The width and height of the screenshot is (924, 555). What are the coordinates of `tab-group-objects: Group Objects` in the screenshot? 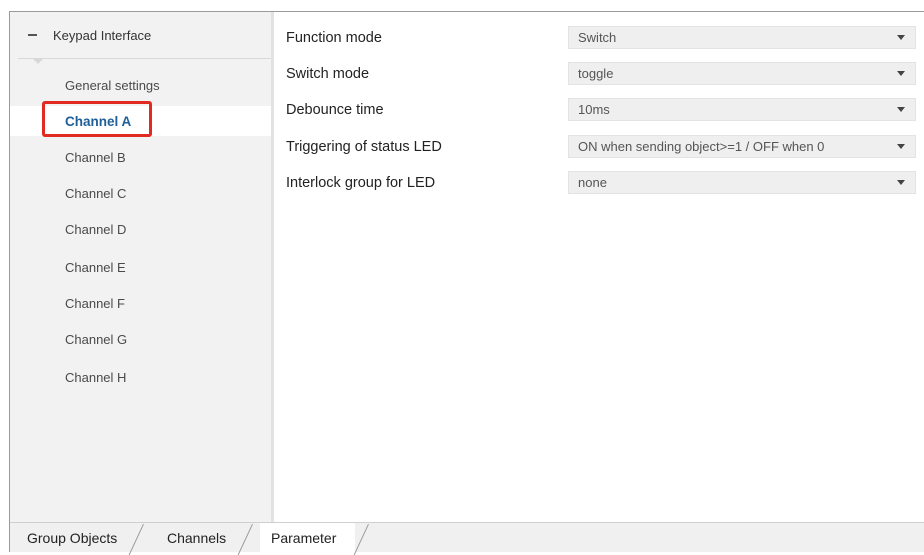 It's located at (72, 537).